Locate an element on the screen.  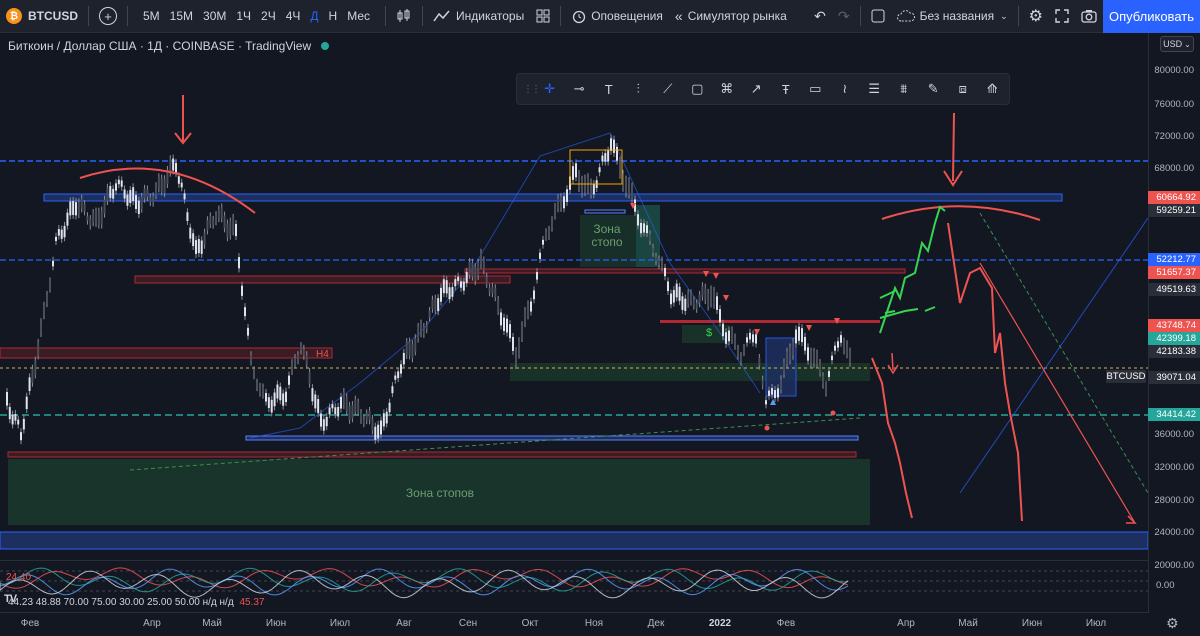
path-icon: ⌘ is located at coordinates (727, 89).